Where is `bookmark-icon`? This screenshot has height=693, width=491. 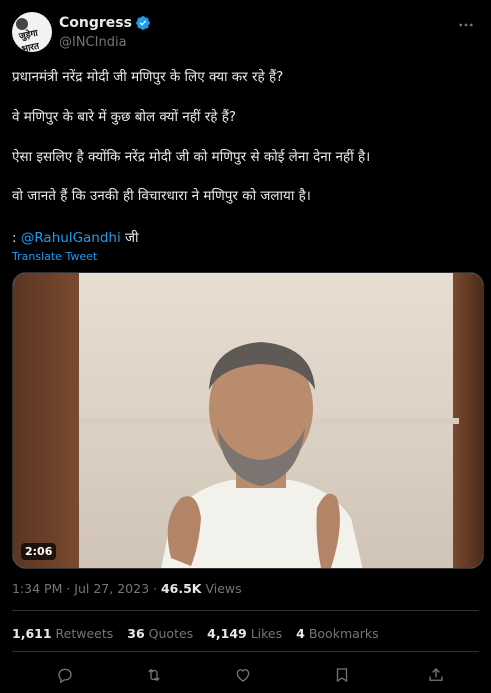
bookmark-icon is located at coordinates (342, 675).